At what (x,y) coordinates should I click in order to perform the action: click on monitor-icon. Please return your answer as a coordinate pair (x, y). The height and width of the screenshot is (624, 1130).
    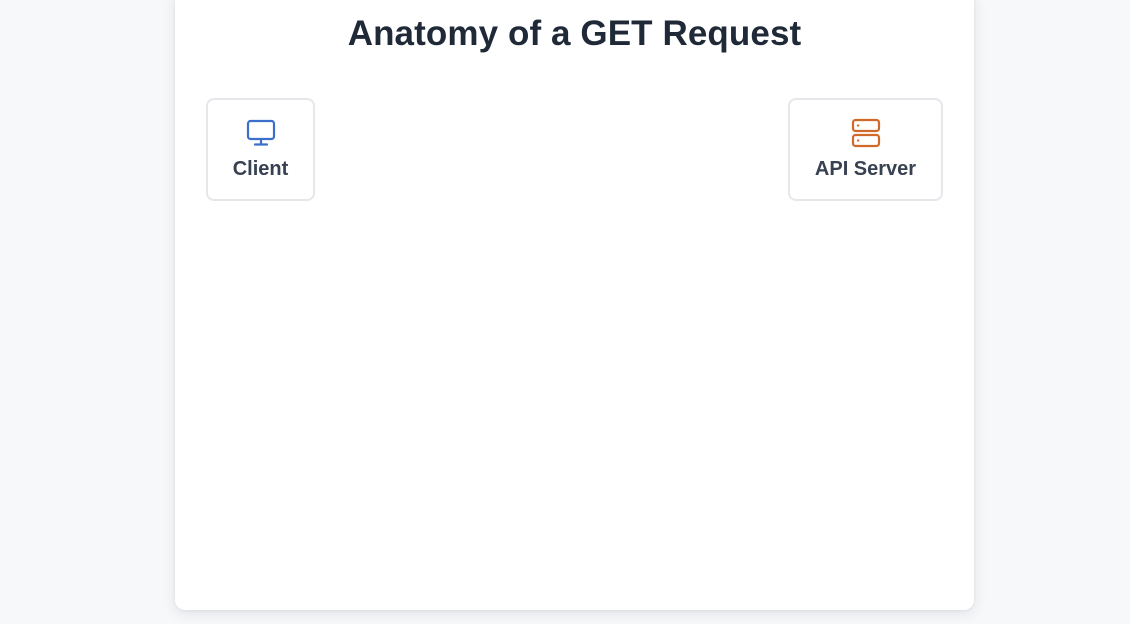
    Looking at the image, I should click on (260, 132).